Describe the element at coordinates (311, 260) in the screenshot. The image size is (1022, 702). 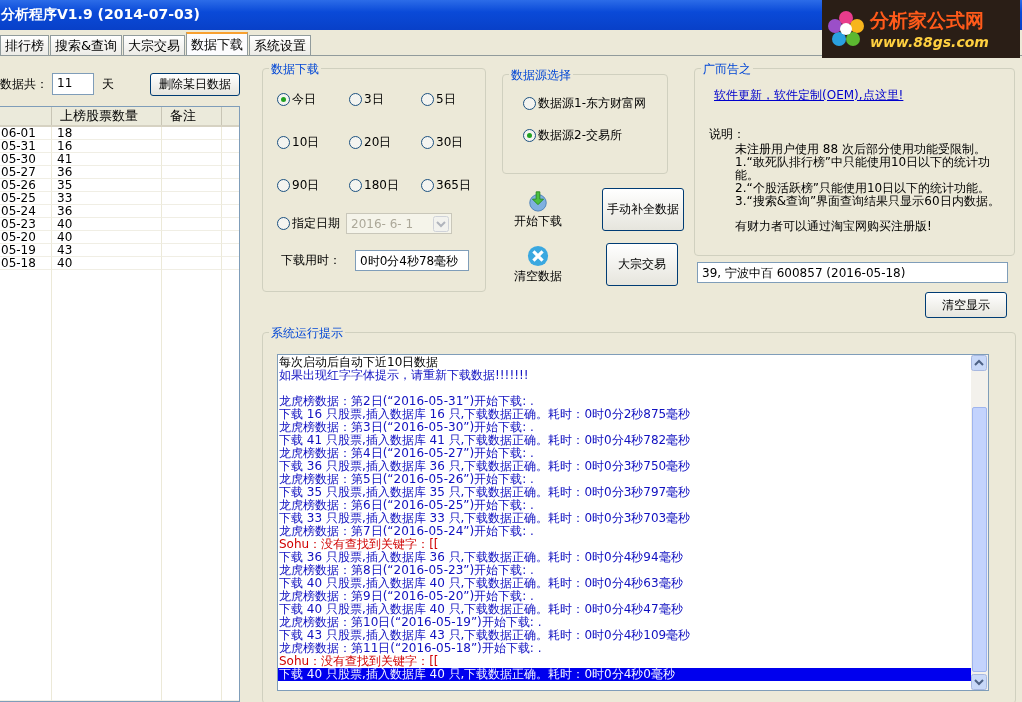
I see `elapsed-label: 下载用时：` at that location.